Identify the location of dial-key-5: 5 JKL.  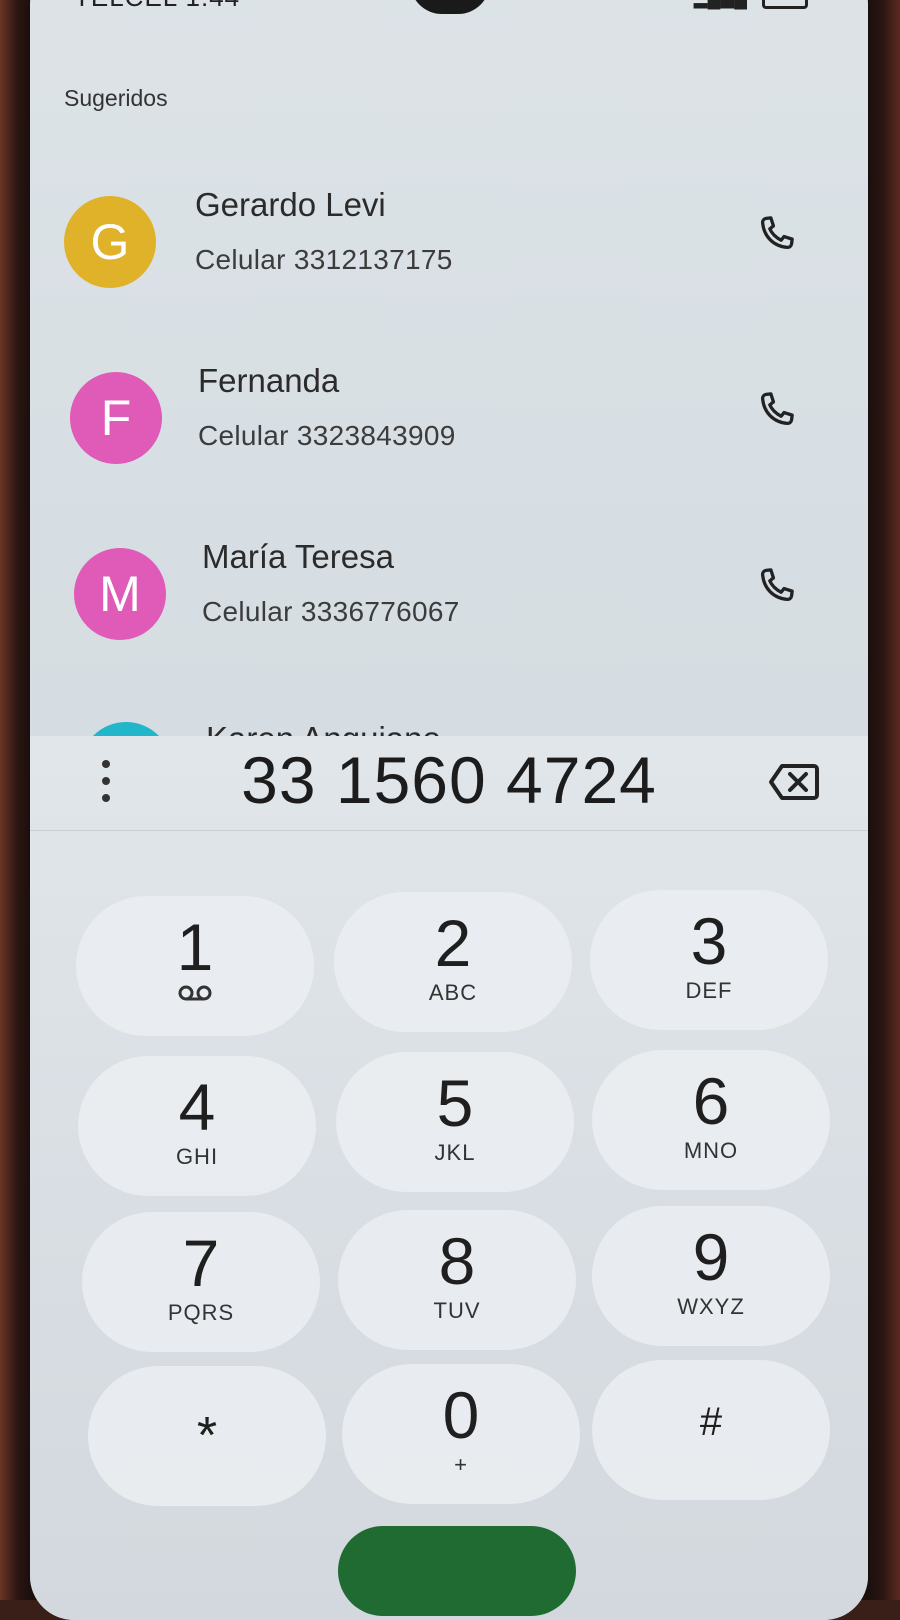
(455, 1122).